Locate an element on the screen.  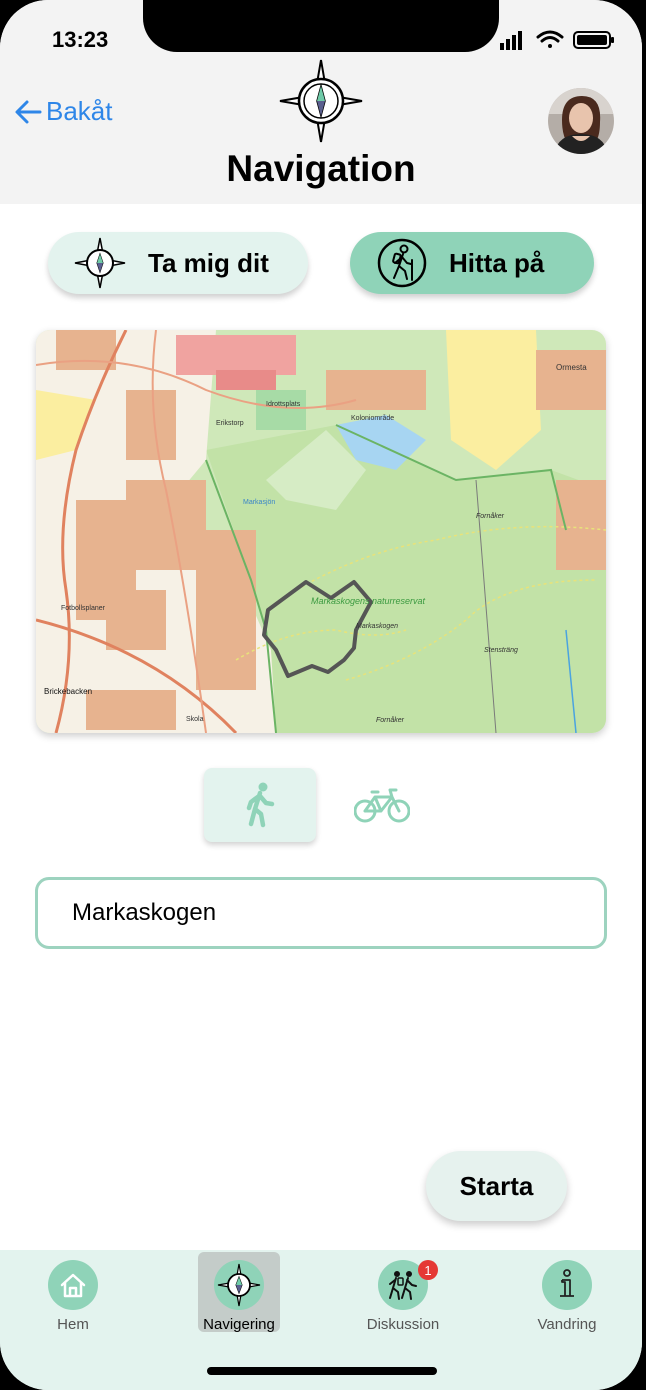
status-icons is located at coordinates (557, 40).